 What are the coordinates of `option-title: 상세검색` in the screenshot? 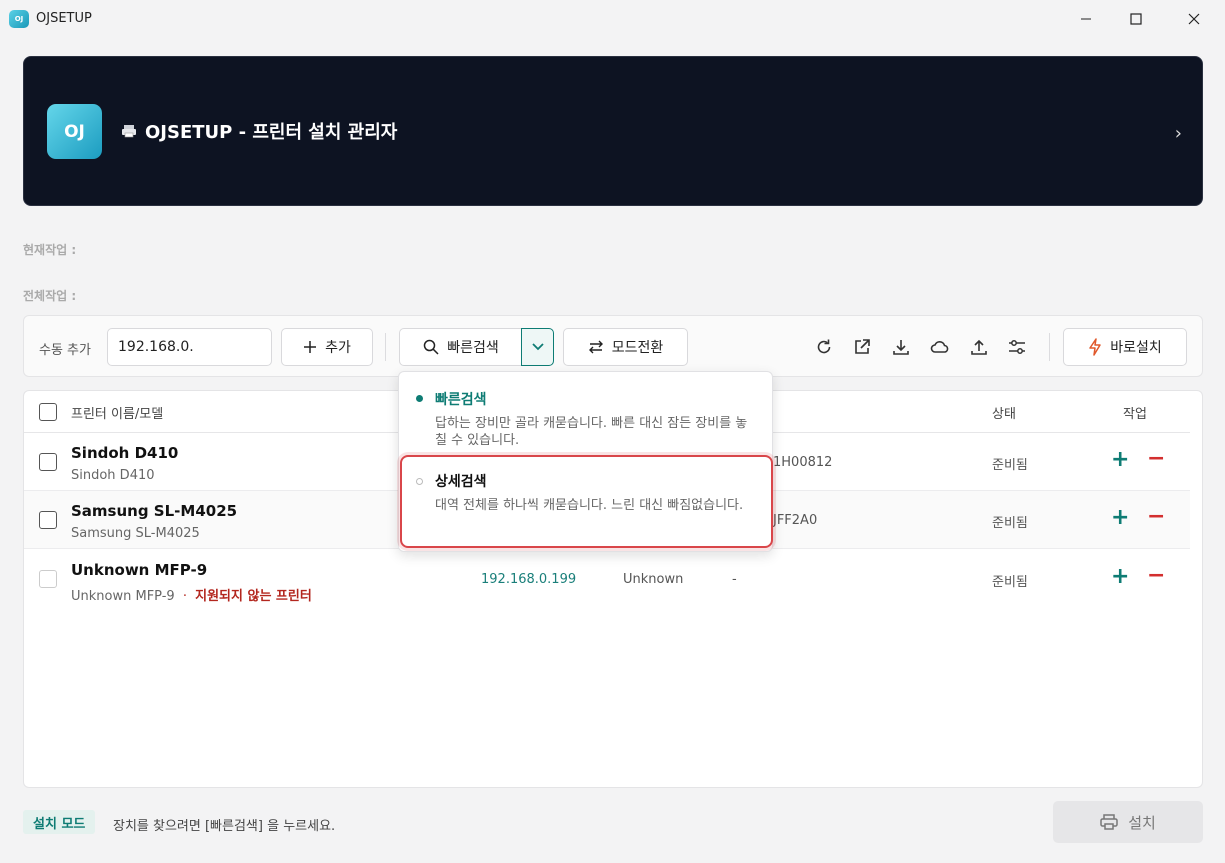 It's located at (461, 482).